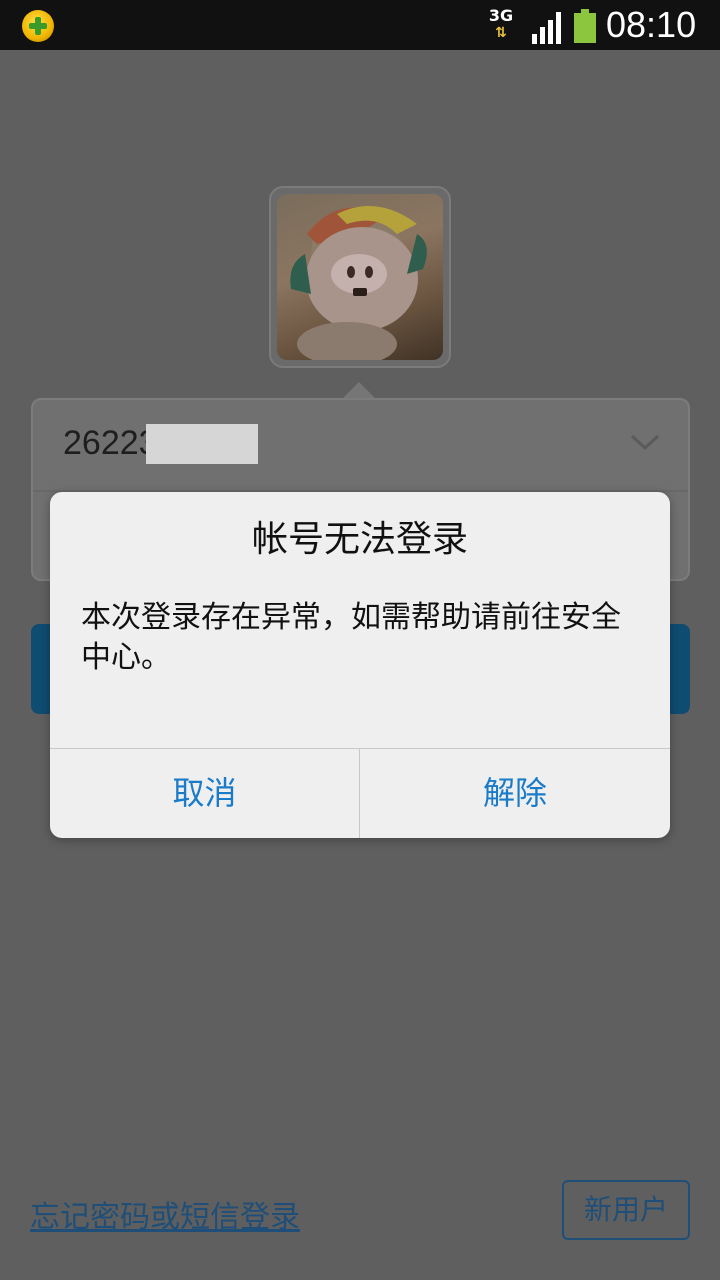 This screenshot has width=720, height=1280. What do you see at coordinates (360, 25) in the screenshot?
I see `status-bar: 3G ⇅ 08:10` at bounding box center [360, 25].